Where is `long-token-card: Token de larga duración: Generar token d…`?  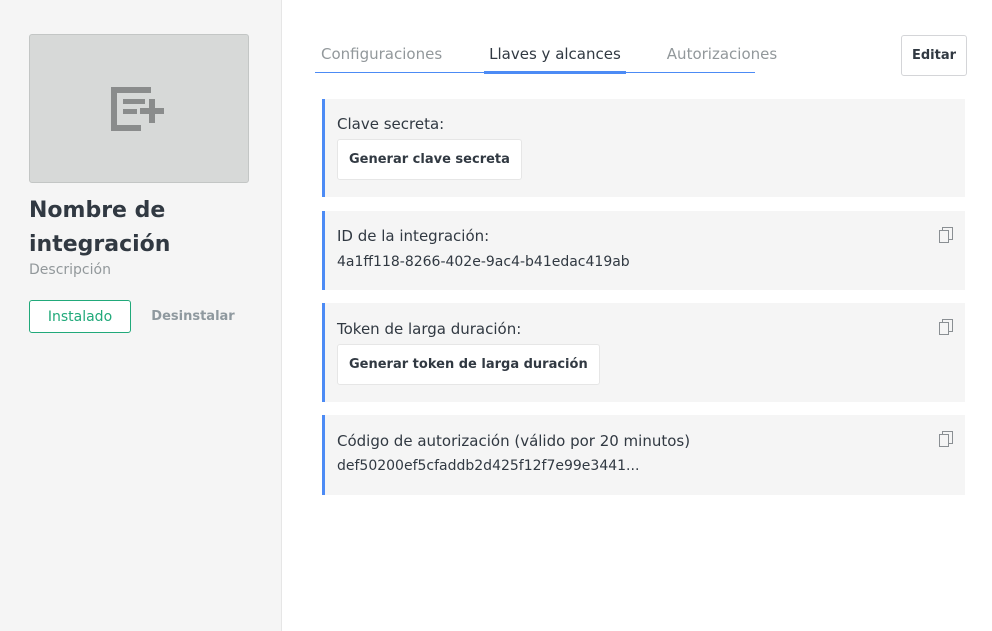
long-token-card: Token de larga duración: Generar token d… is located at coordinates (643, 352).